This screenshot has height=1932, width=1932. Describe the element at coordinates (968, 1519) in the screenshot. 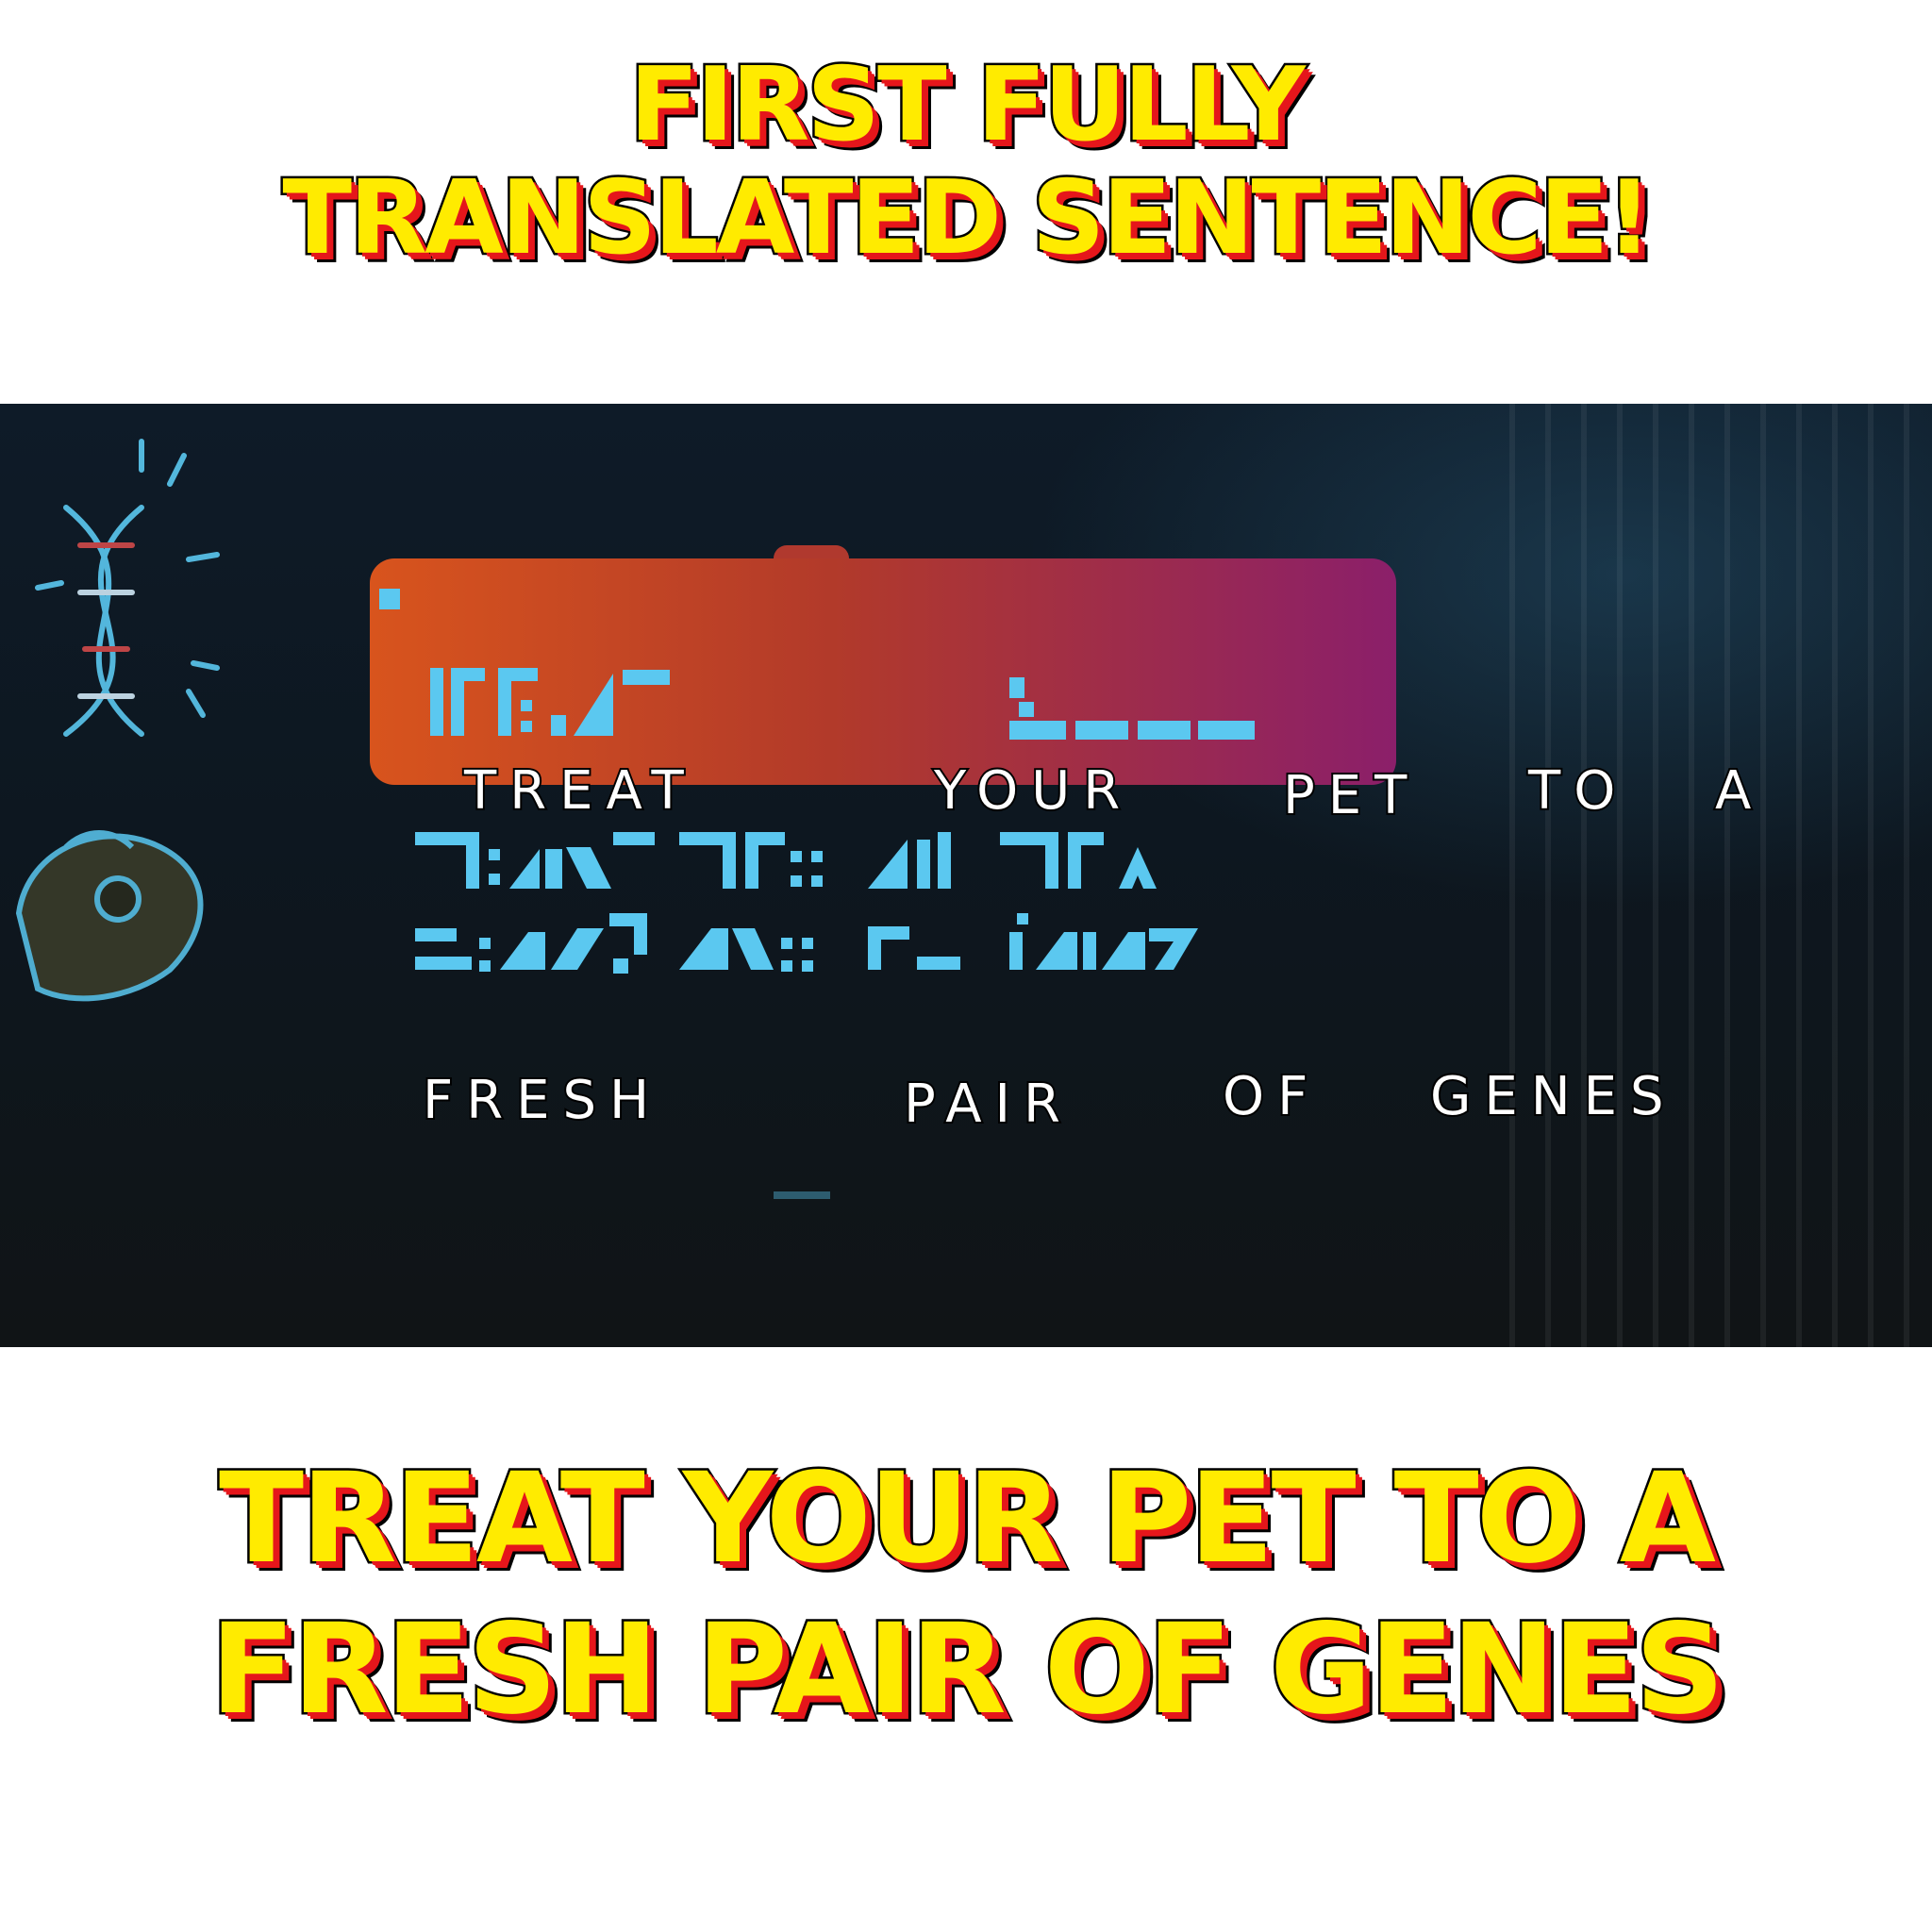

I see `bottom-title-line-1: TREAT YOUR PET TO A` at that location.